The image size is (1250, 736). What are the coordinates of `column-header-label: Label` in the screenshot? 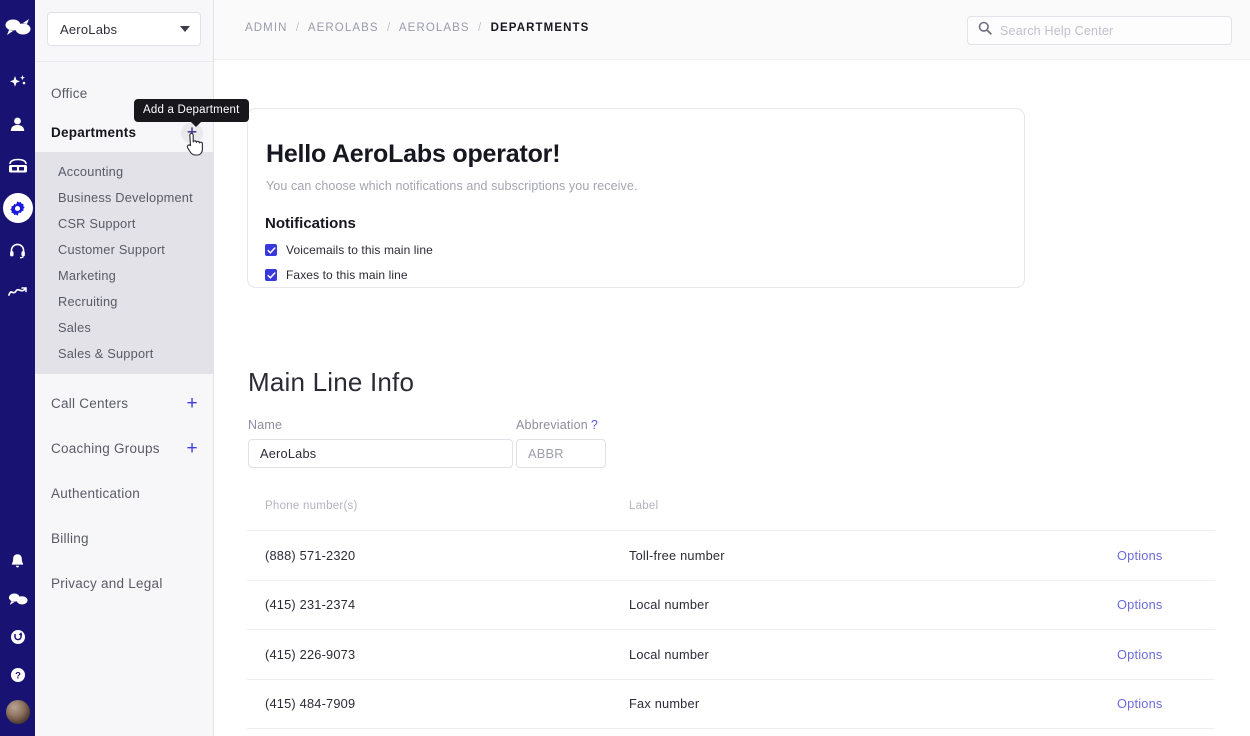 It's located at (644, 506).